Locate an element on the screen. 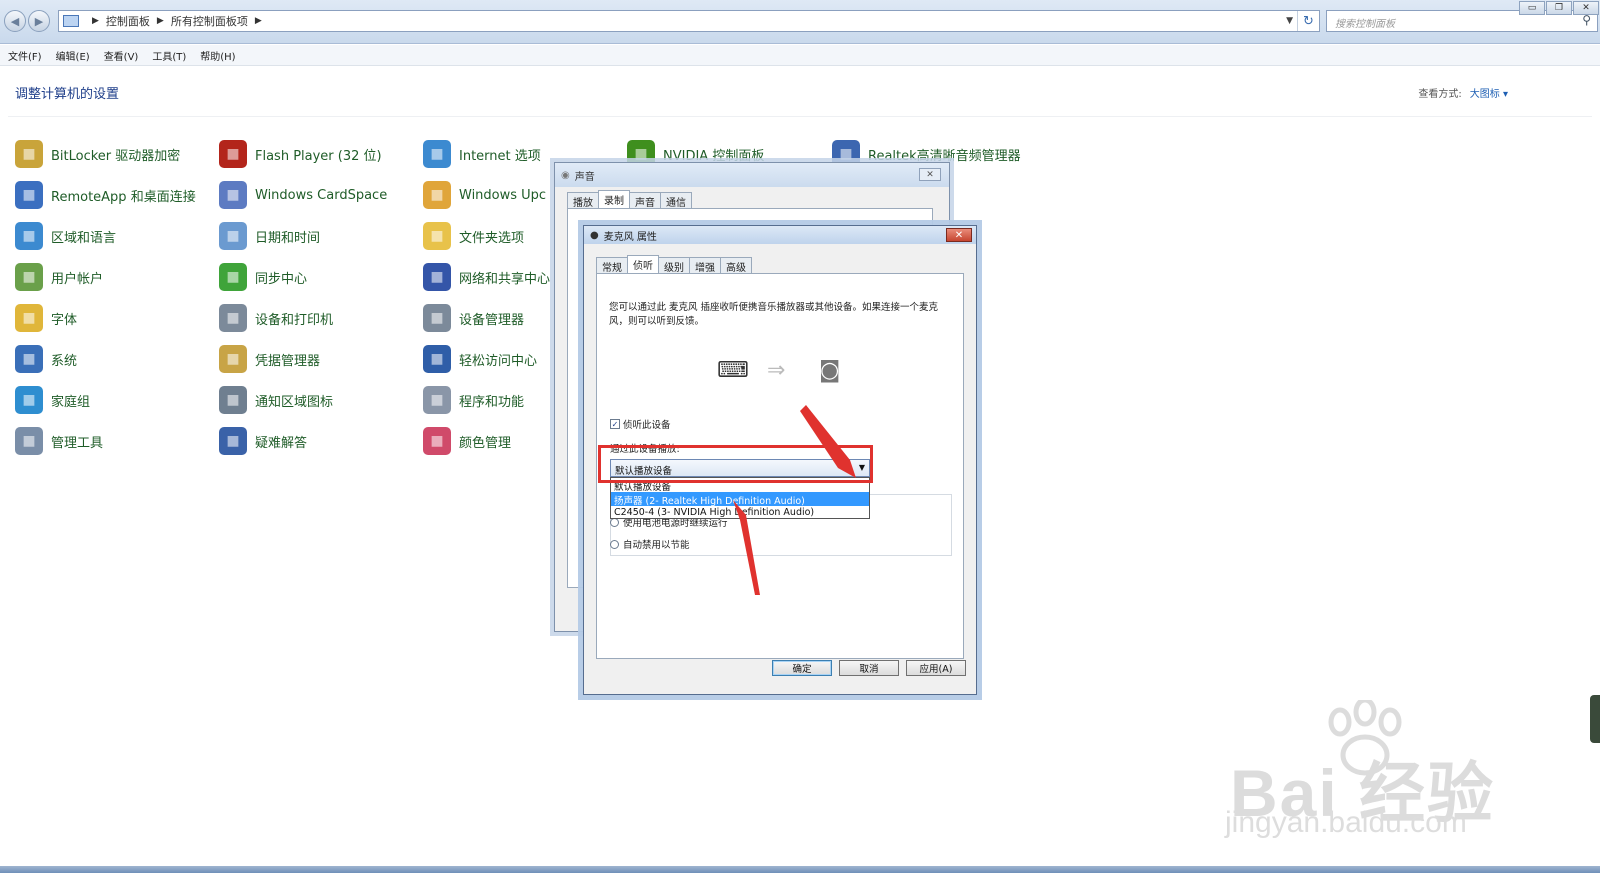 This screenshot has height=873, width=1600. watermark-url: jingyan.baidu.com is located at coordinates (1346, 822).